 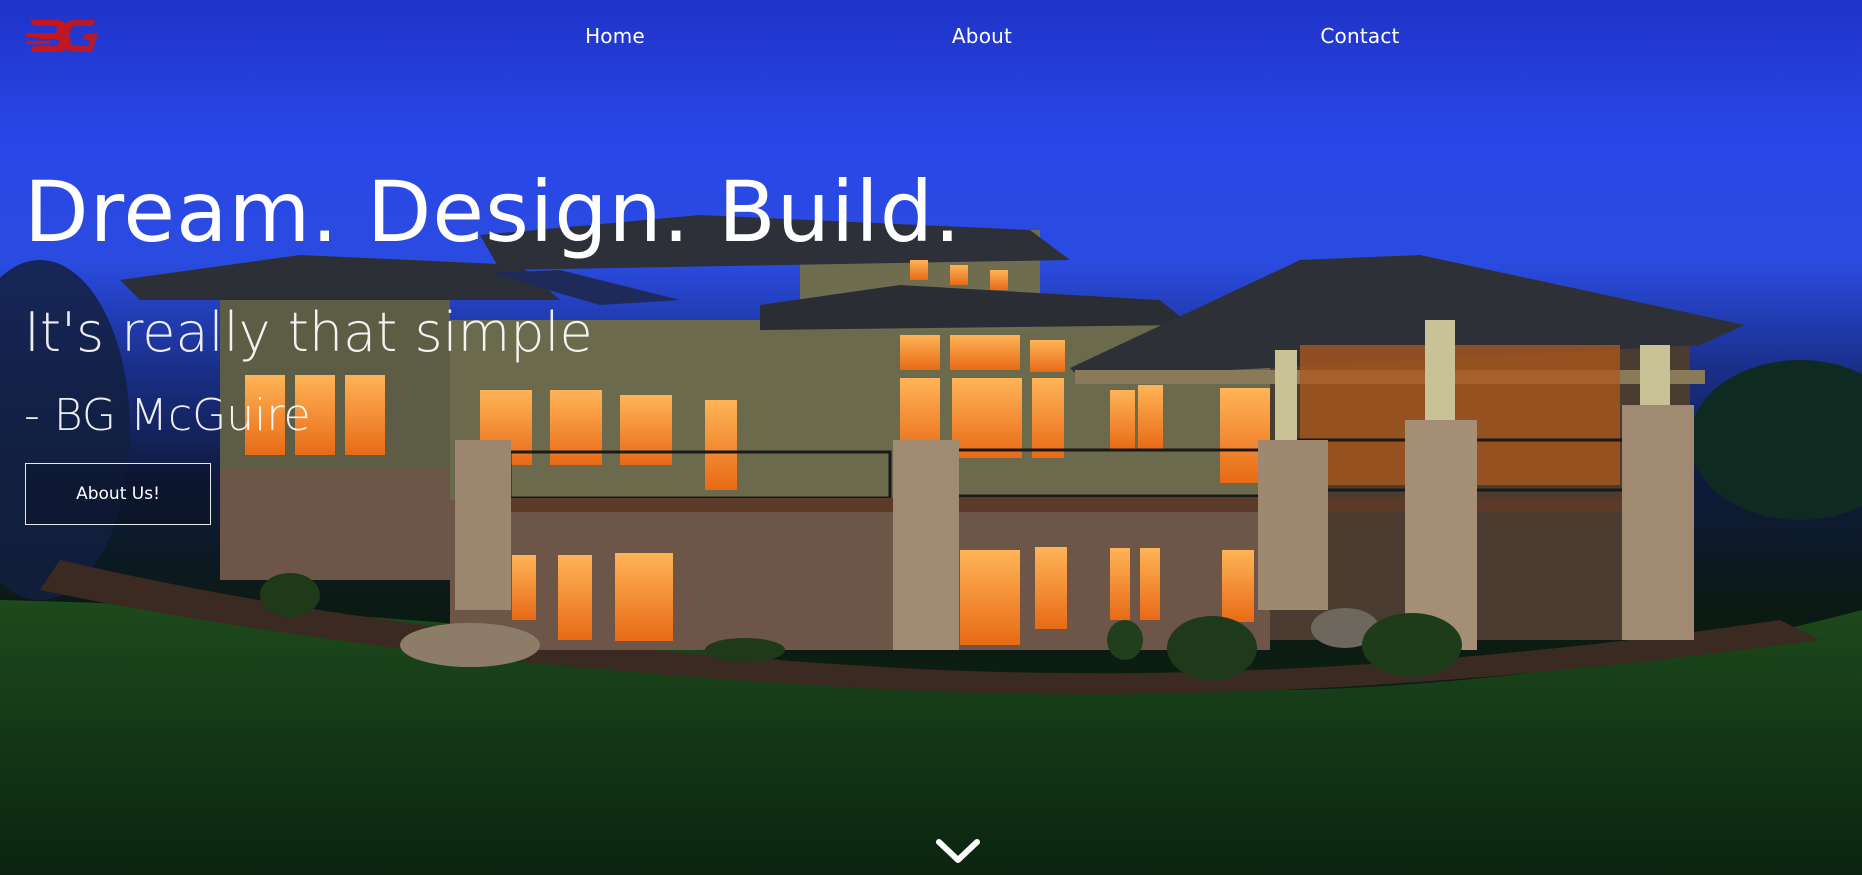 I want to click on nav-link-home: Home, so click(x=615, y=36).